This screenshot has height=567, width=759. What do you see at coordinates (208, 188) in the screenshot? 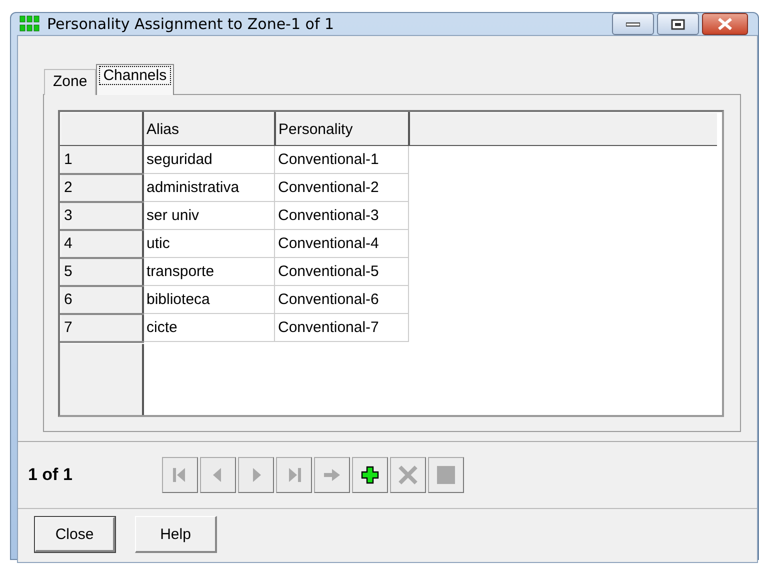
I see `table-cell: administrativa` at bounding box center [208, 188].